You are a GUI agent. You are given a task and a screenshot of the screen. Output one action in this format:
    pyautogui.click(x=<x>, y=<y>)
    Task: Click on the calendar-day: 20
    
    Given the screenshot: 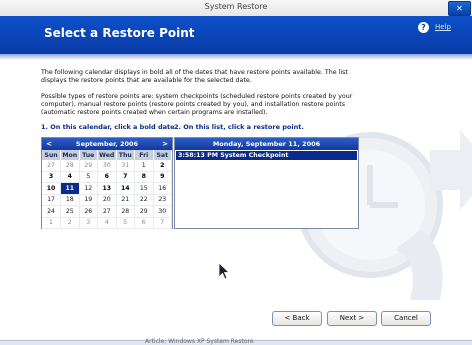 What is the action you would take?
    pyautogui.click(x=107, y=200)
    